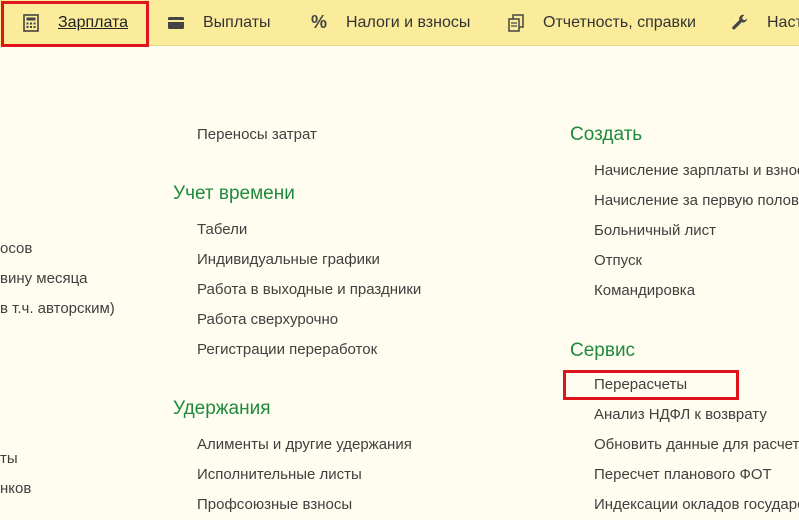 The height and width of the screenshot is (520, 799). Describe the element at coordinates (740, 23) in the screenshot. I see `wrench-icon` at that location.